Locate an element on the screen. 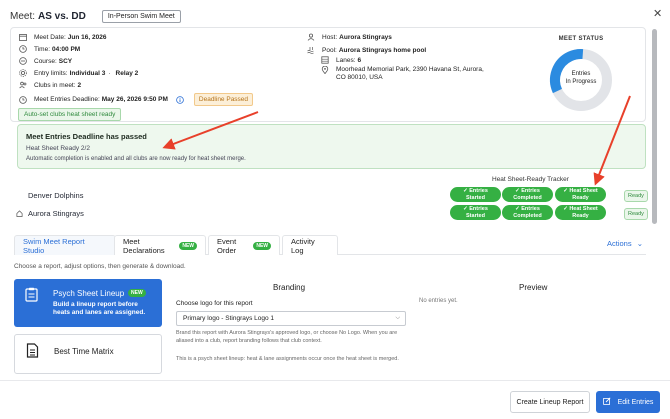  document-icon is located at coordinates (32, 350).